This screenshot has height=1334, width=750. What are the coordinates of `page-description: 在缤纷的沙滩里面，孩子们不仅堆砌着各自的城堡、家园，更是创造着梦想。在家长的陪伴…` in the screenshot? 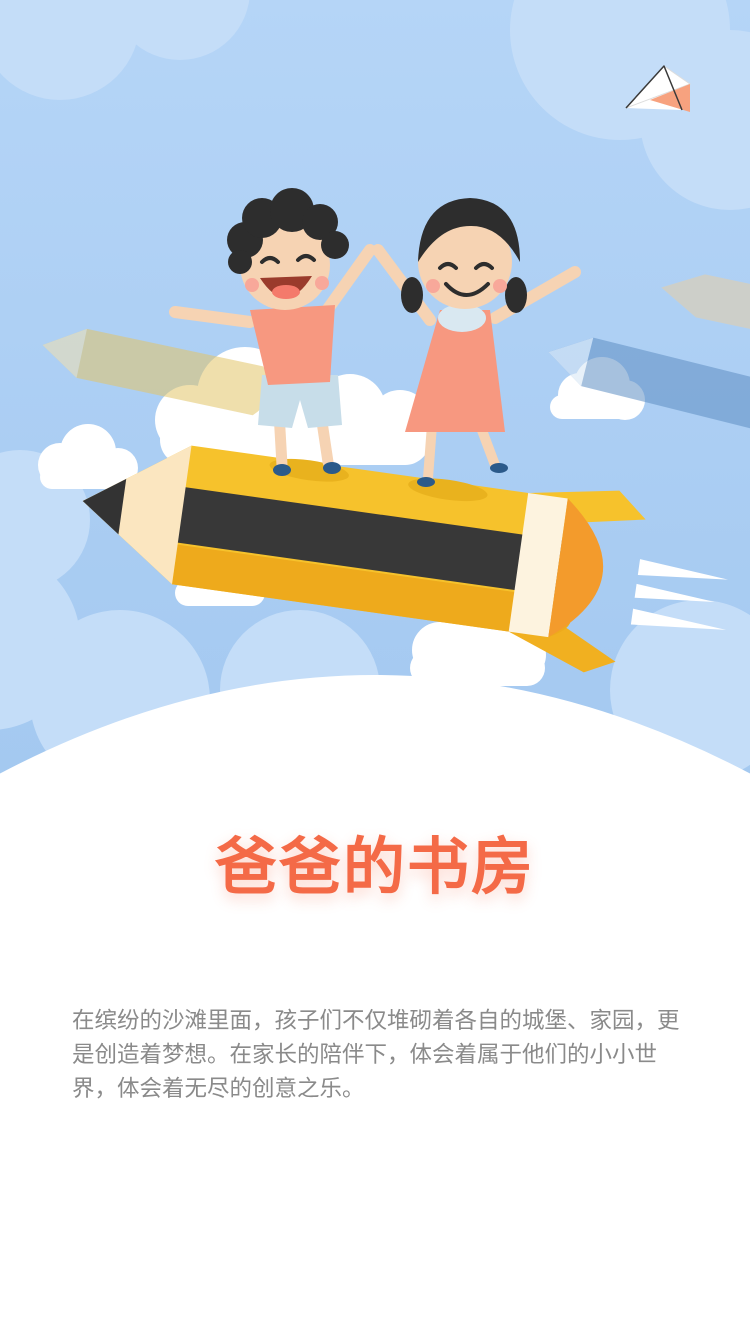 It's located at (376, 1055).